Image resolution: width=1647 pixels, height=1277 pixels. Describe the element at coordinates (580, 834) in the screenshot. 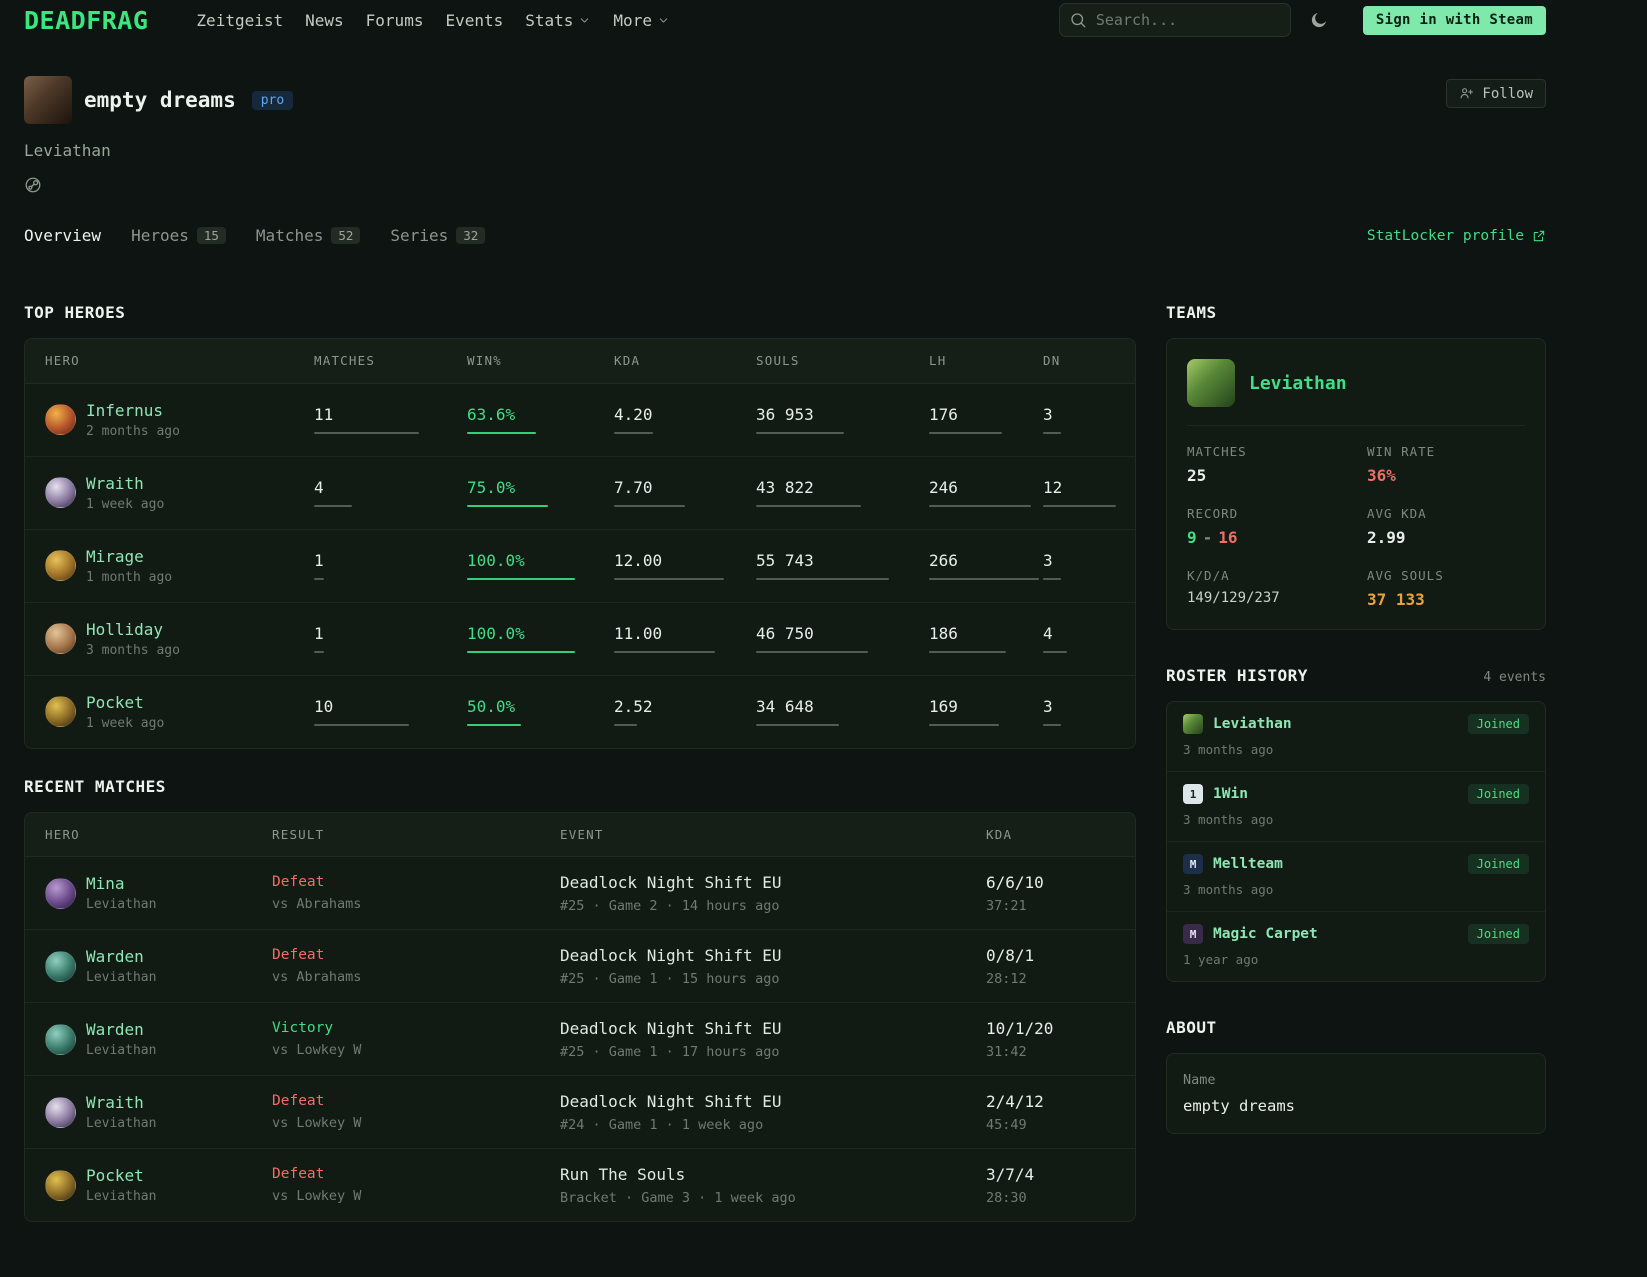

I see `table-header-row: HERO RESULT EVENT KDA` at that location.